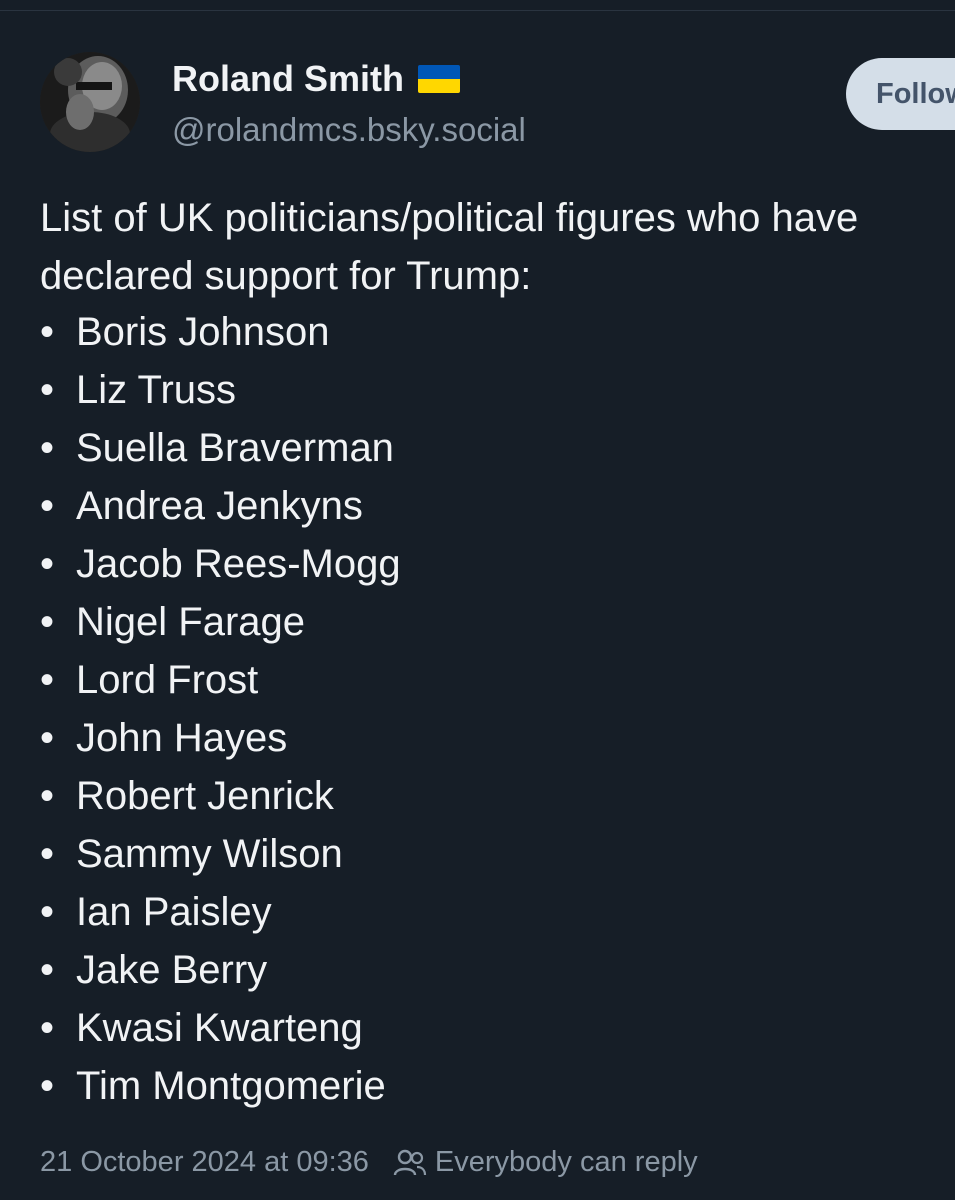  What do you see at coordinates (209, 854) in the screenshot?
I see `list-item-text: Sammy Wilson` at bounding box center [209, 854].